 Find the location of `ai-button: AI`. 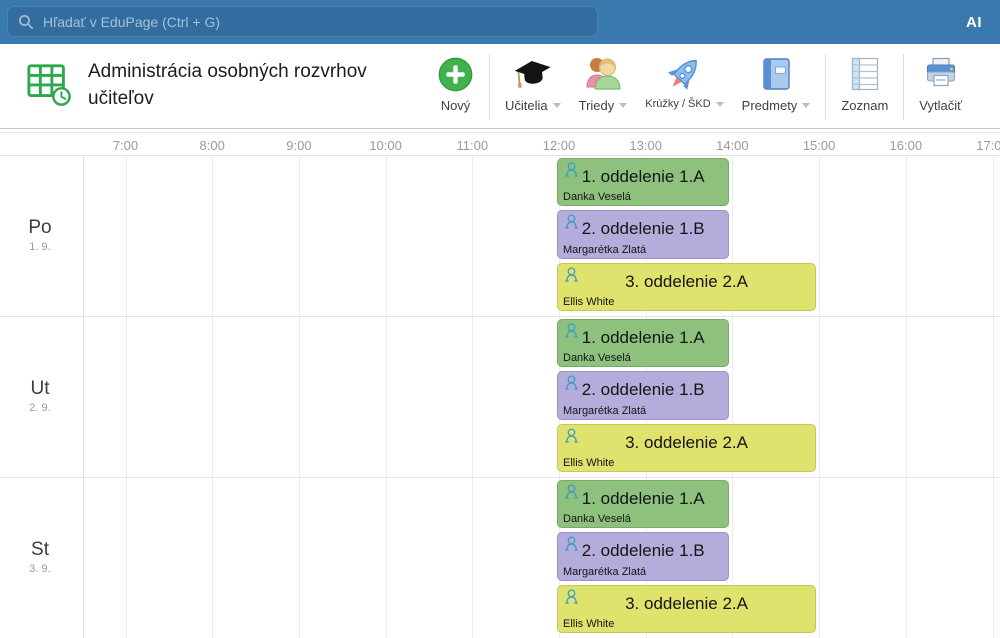

ai-button: AI is located at coordinates (974, 22).